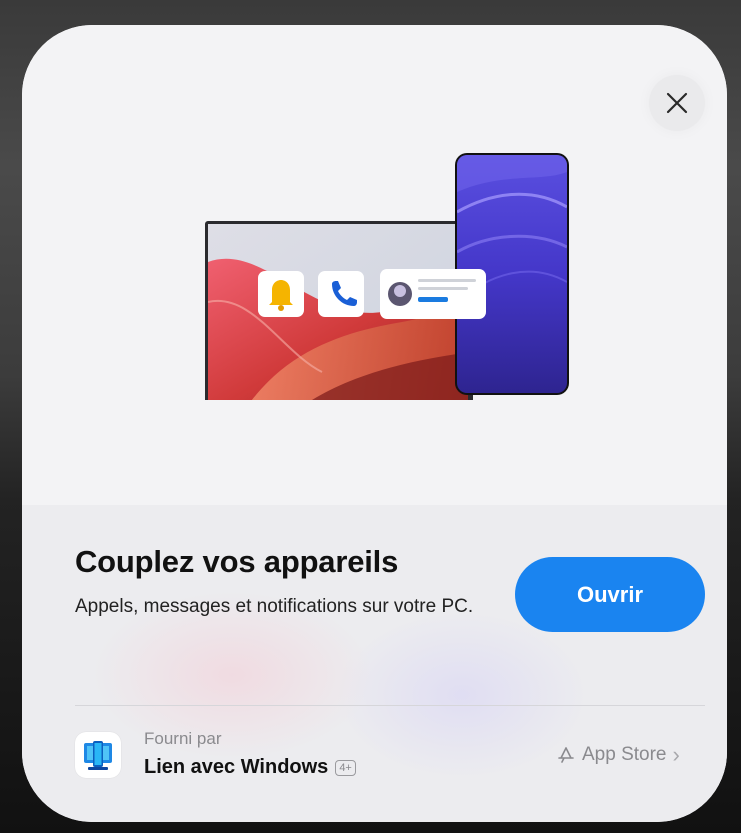  What do you see at coordinates (676, 754) in the screenshot?
I see `chevron-right-icon: ›` at bounding box center [676, 754].